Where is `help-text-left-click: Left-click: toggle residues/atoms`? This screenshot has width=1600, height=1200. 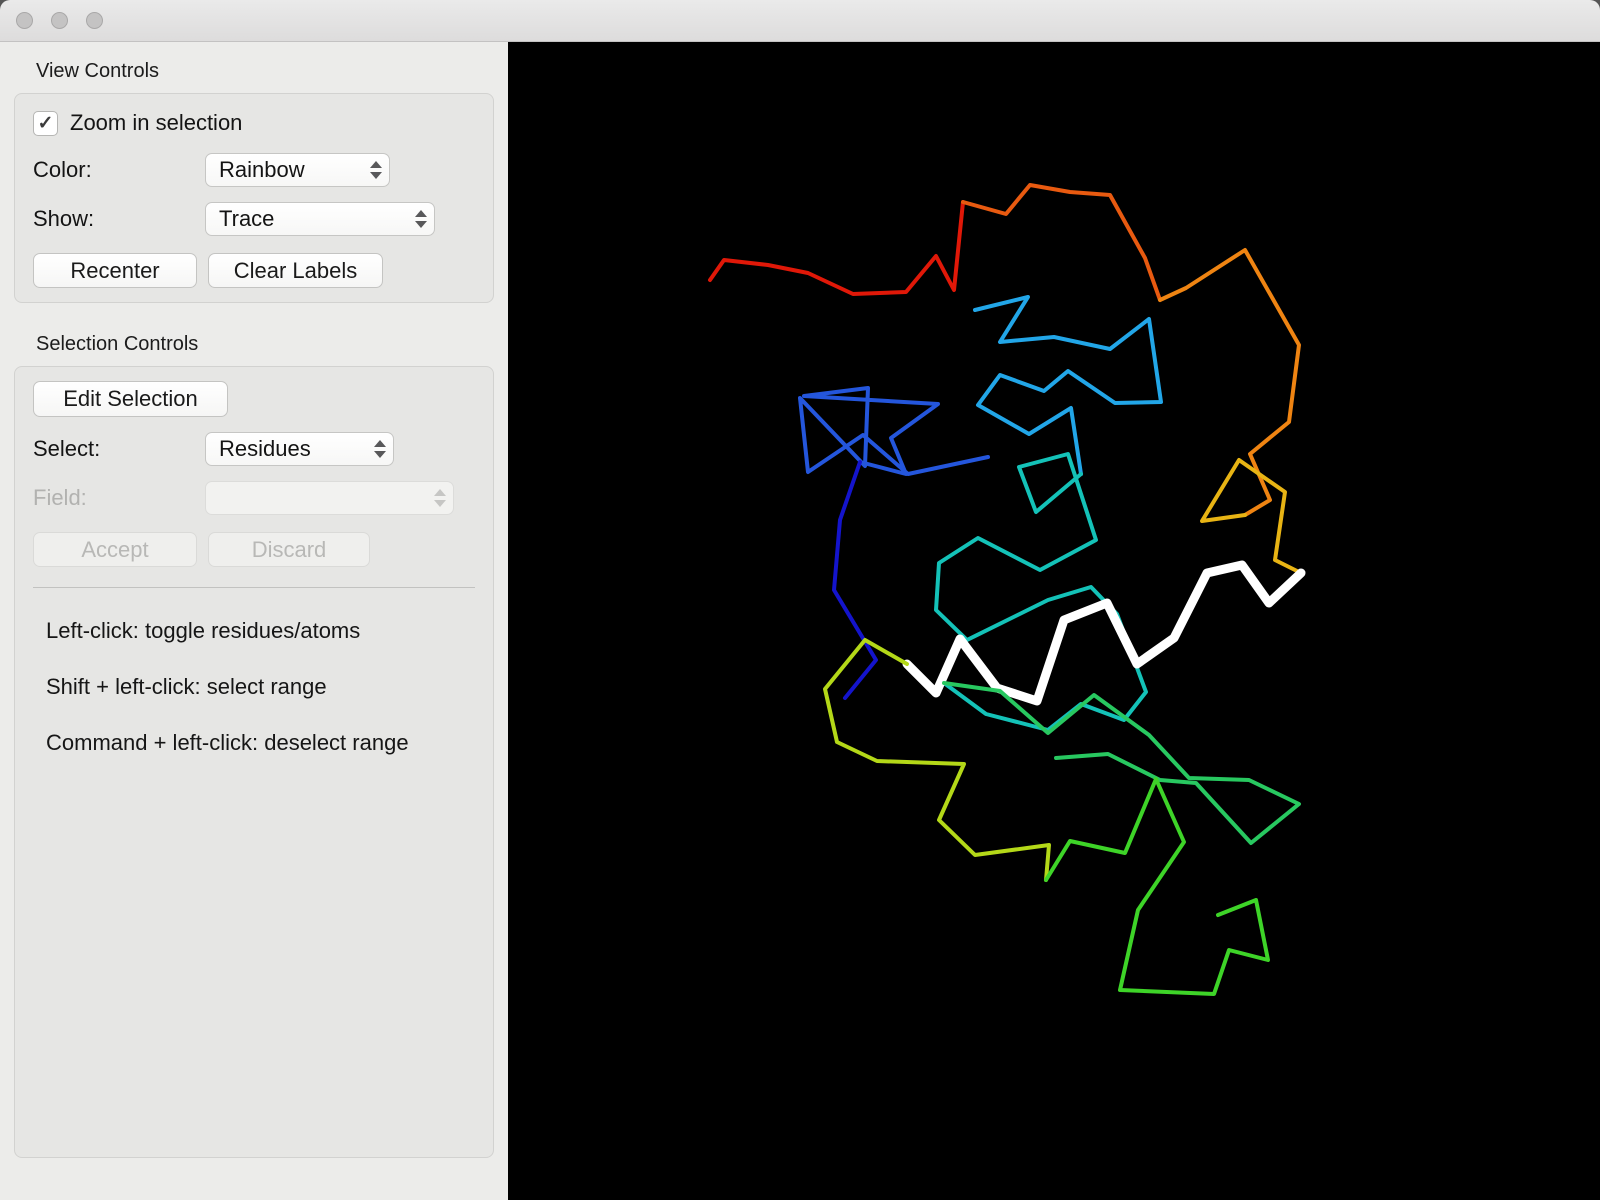 help-text-left-click: Left-click: toggle residues/atoms is located at coordinates (203, 630).